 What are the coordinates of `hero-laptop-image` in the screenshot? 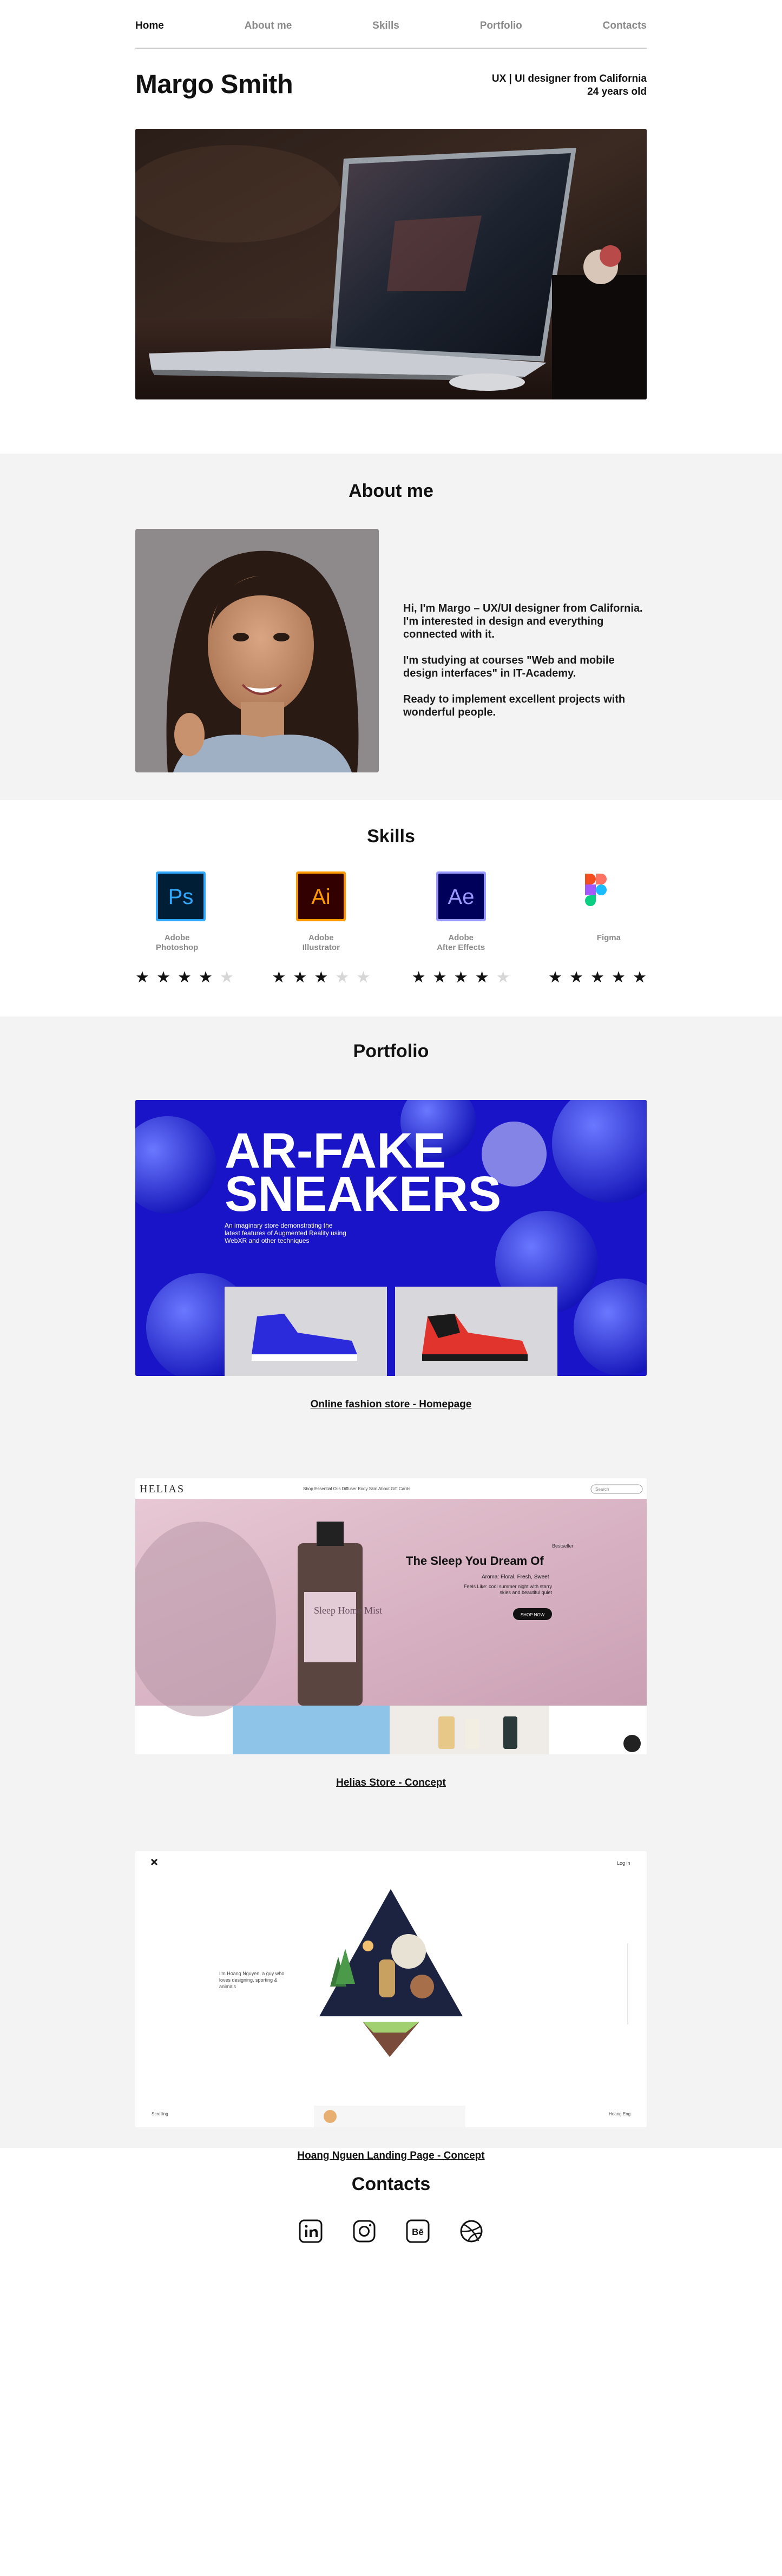 It's located at (391, 264).